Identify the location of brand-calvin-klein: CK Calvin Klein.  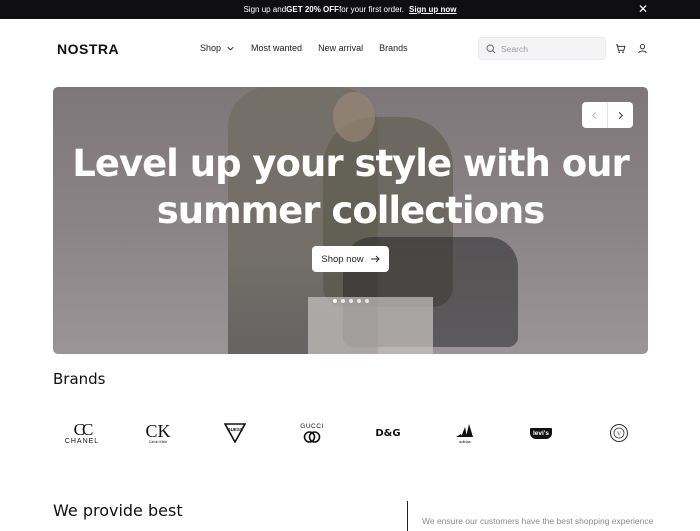
(158, 433).